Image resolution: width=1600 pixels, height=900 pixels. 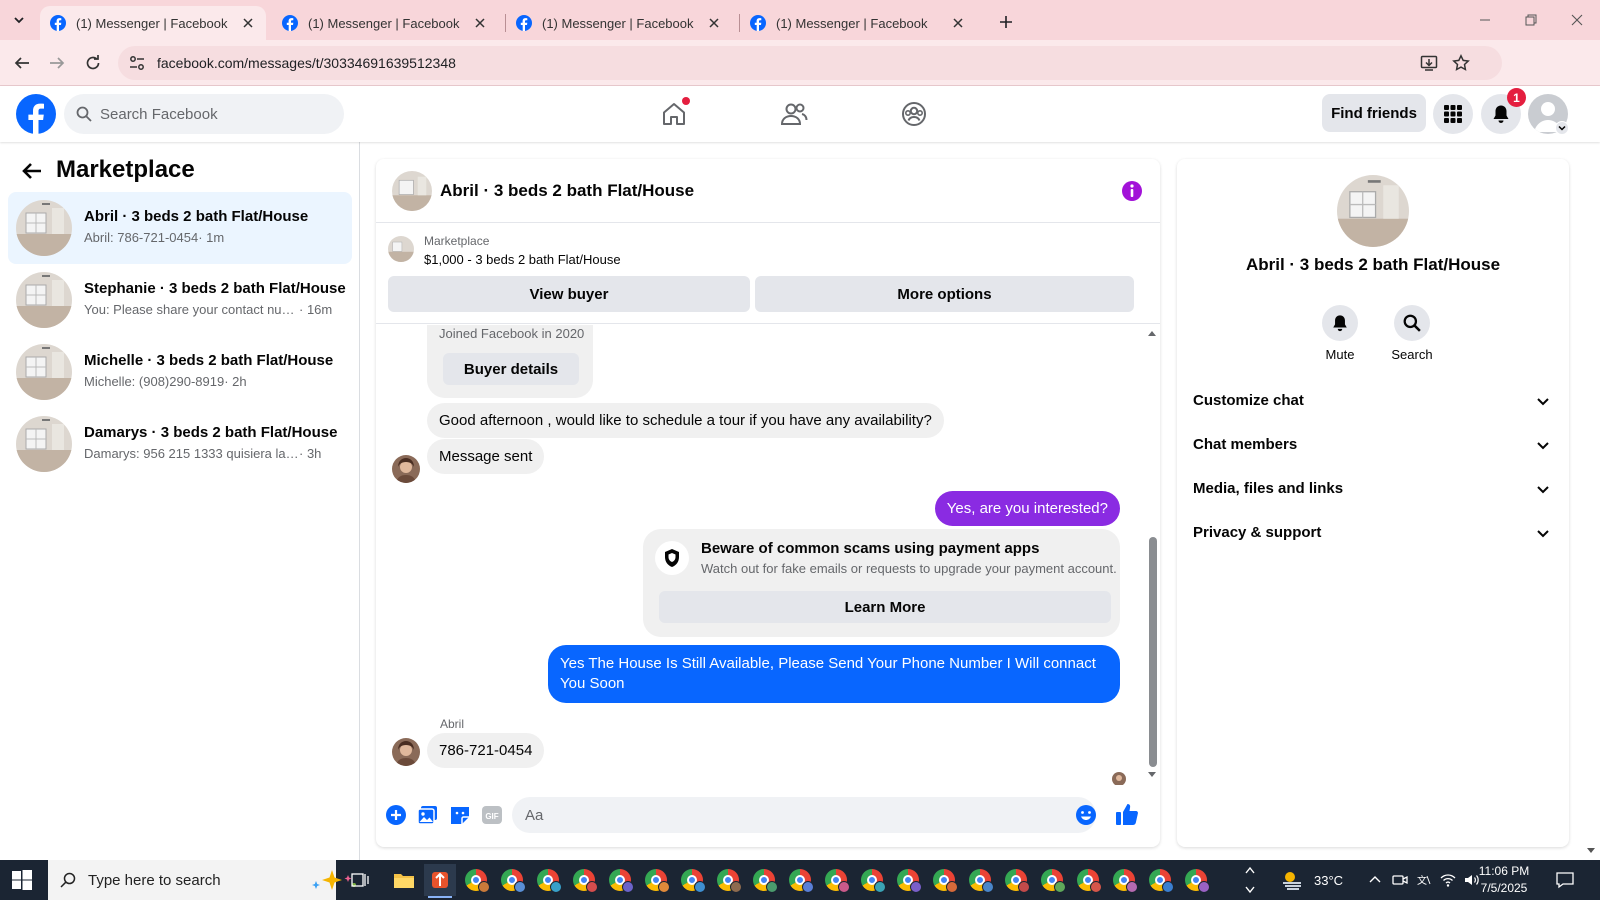 I want to click on taskbar-overflow-arrows, so click(x=1250, y=880).